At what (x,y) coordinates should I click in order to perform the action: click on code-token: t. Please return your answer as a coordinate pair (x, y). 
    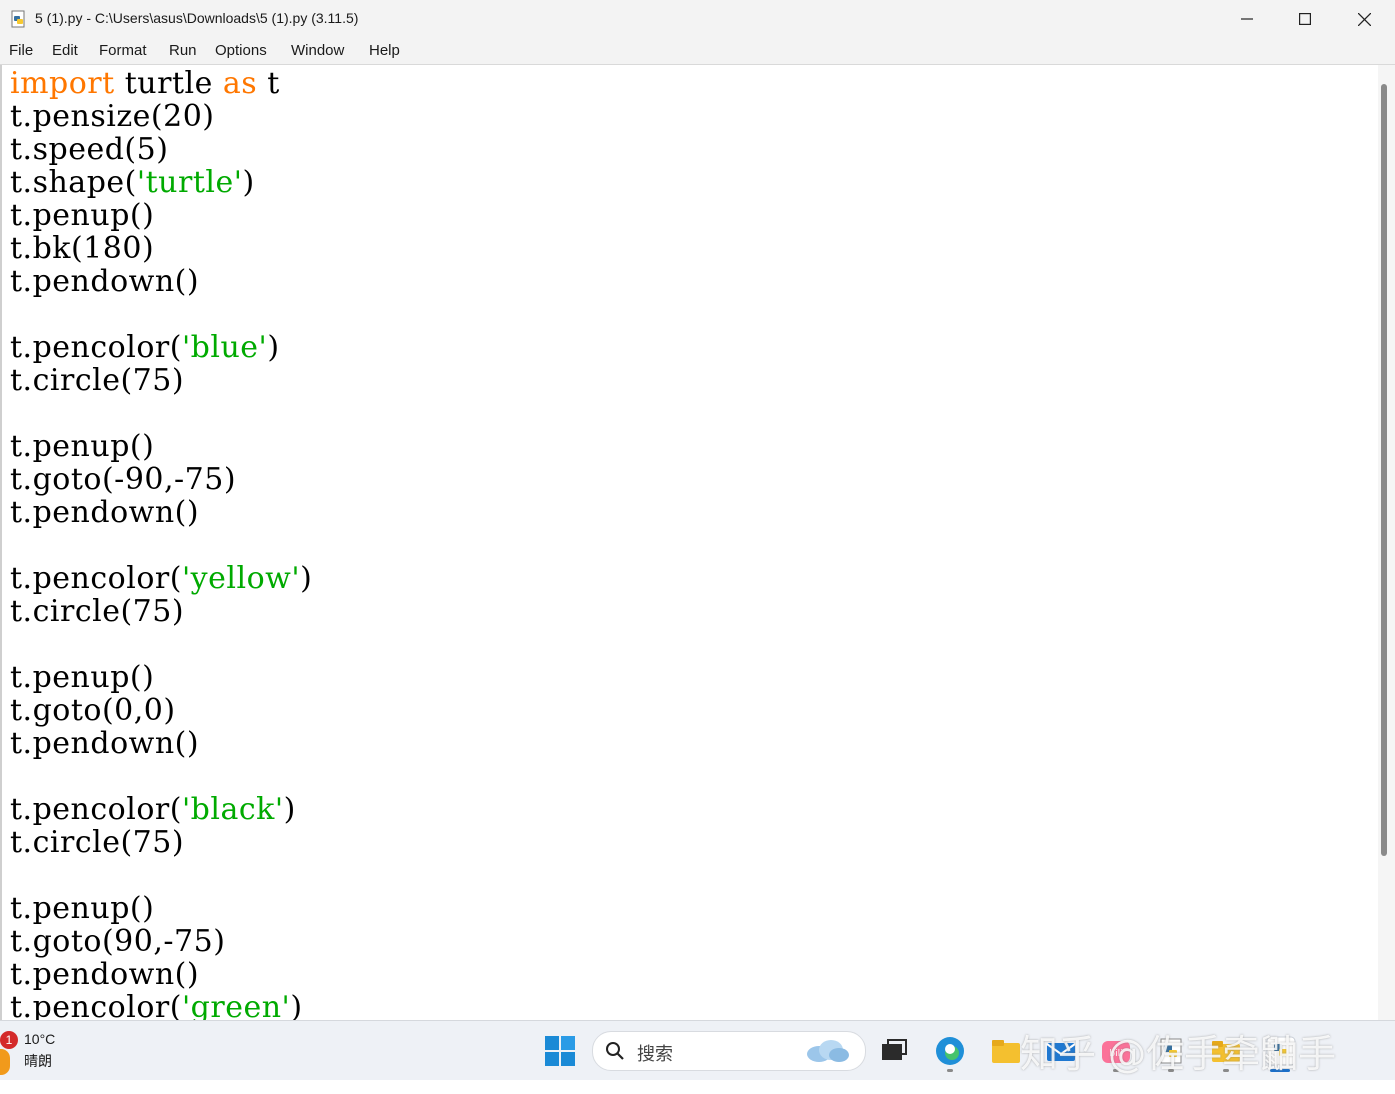
    Looking at the image, I should click on (268, 83).